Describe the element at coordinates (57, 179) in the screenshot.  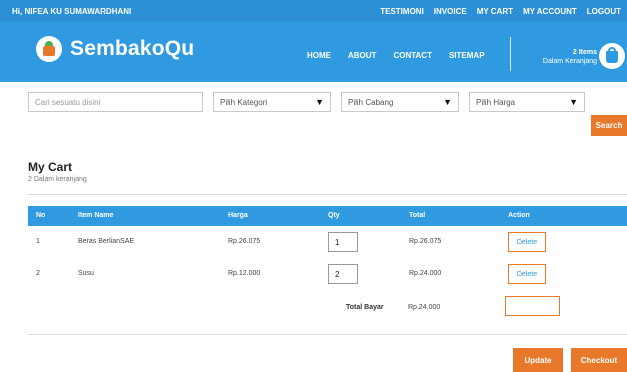
I see `cart-subtitle: 2 Dalam keranjang` at that location.